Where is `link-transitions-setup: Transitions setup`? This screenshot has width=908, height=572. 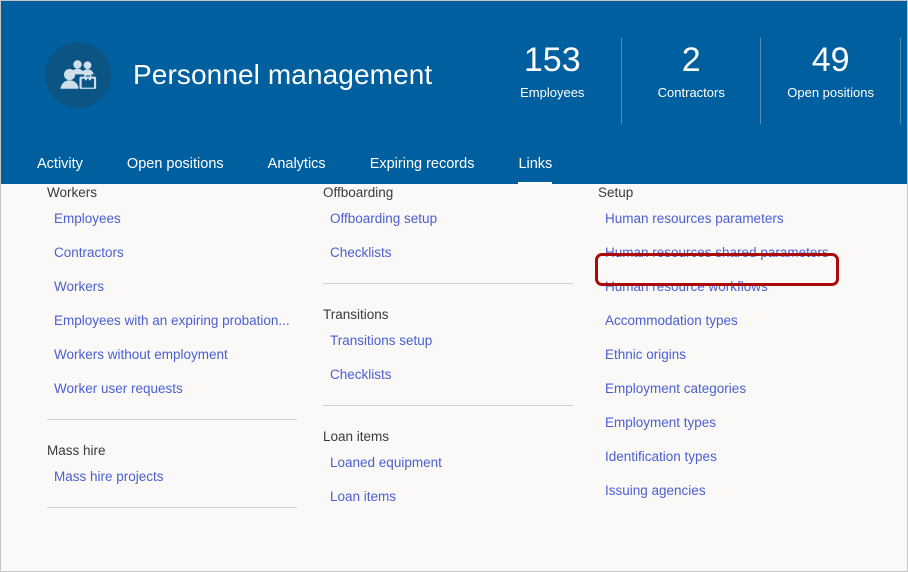 link-transitions-setup: Transitions setup is located at coordinates (381, 341).